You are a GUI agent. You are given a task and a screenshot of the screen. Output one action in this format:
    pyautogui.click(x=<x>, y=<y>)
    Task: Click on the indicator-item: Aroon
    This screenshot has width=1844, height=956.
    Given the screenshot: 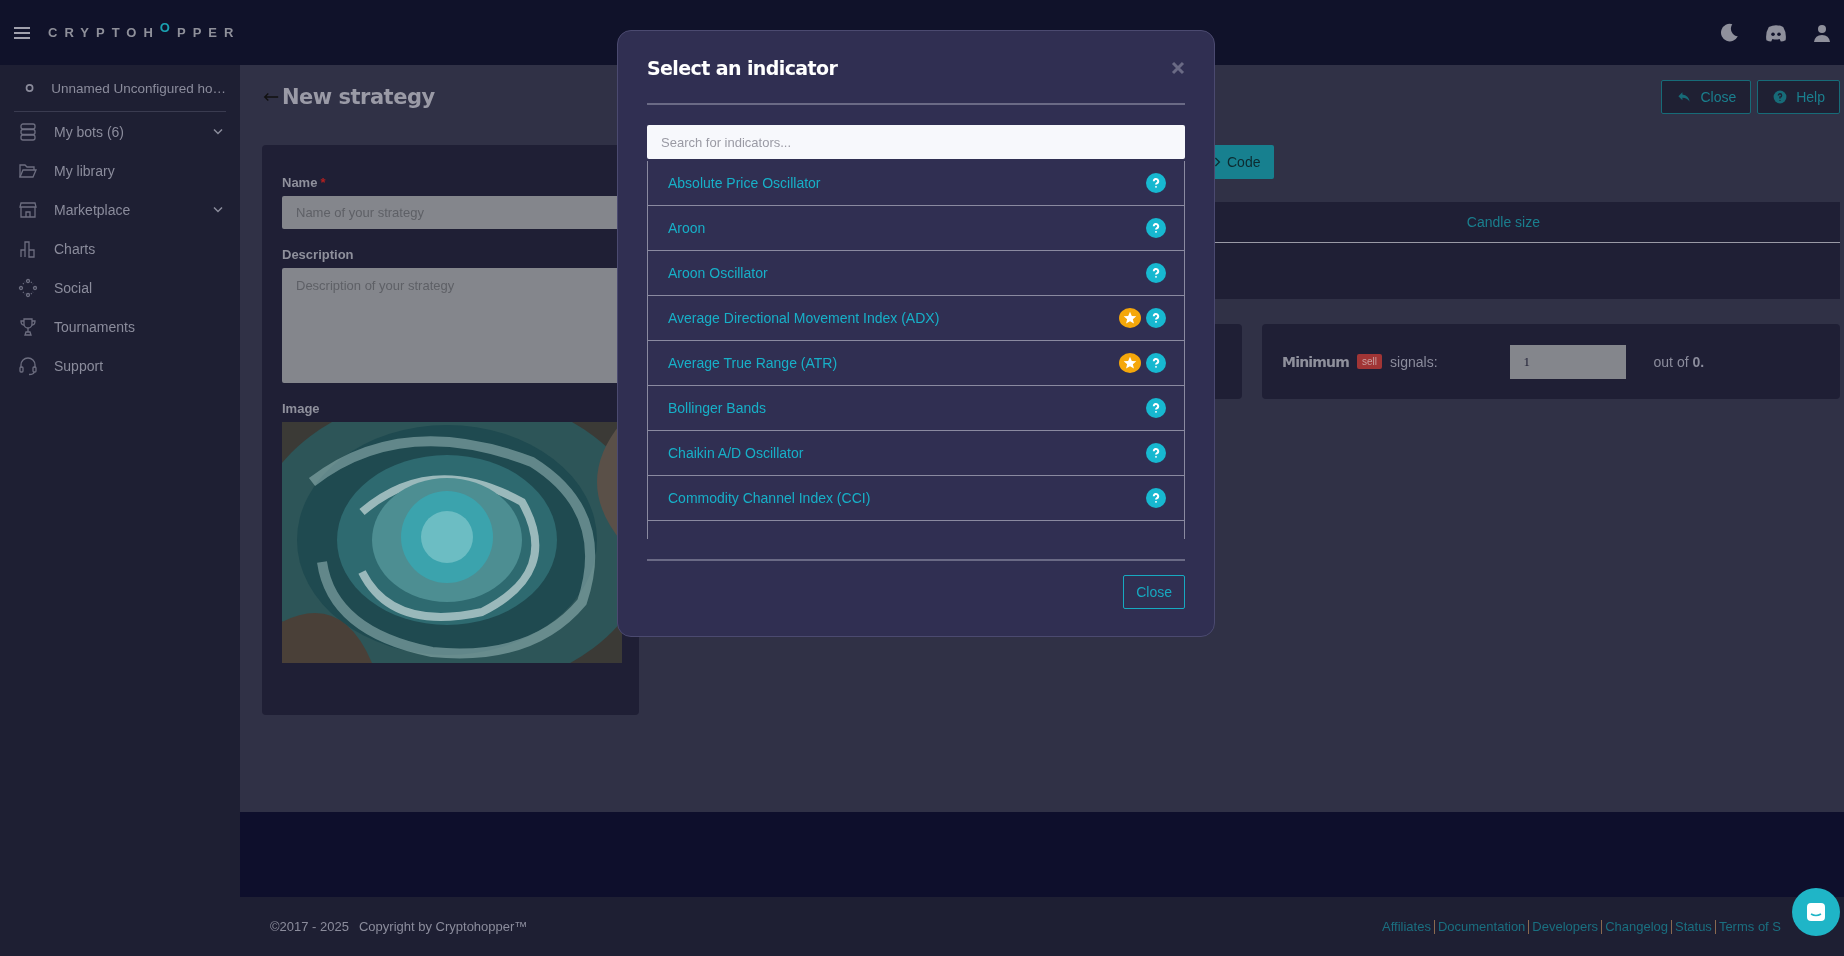 What is the action you would take?
    pyautogui.click(x=916, y=228)
    